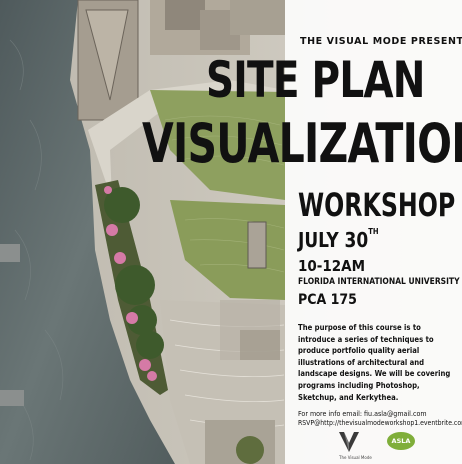 This screenshot has width=462, height=464. What do you see at coordinates (362, 414) in the screenshot?
I see `contact-email: For more info email: fiu.asla@gmail.com` at bounding box center [362, 414].